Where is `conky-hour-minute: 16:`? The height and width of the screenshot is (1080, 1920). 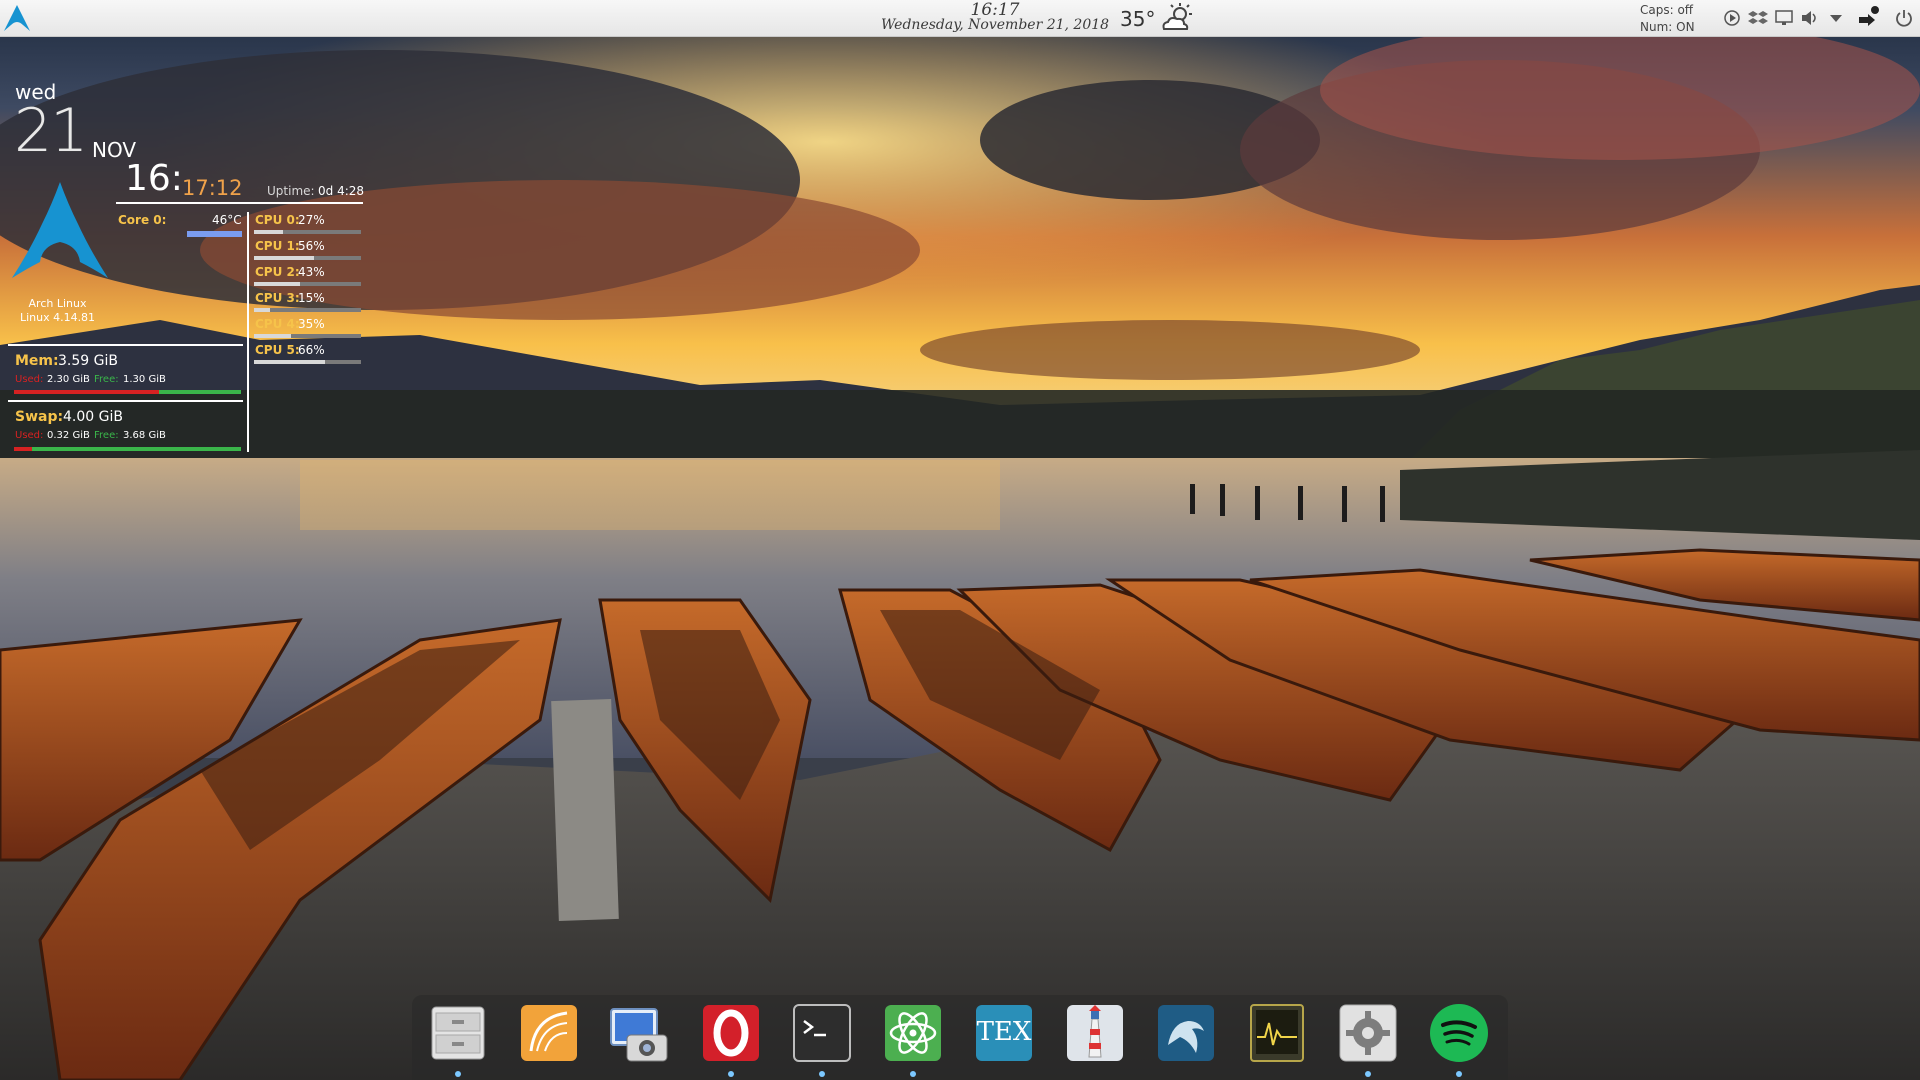 conky-hour-minute: 16: is located at coordinates (154, 178).